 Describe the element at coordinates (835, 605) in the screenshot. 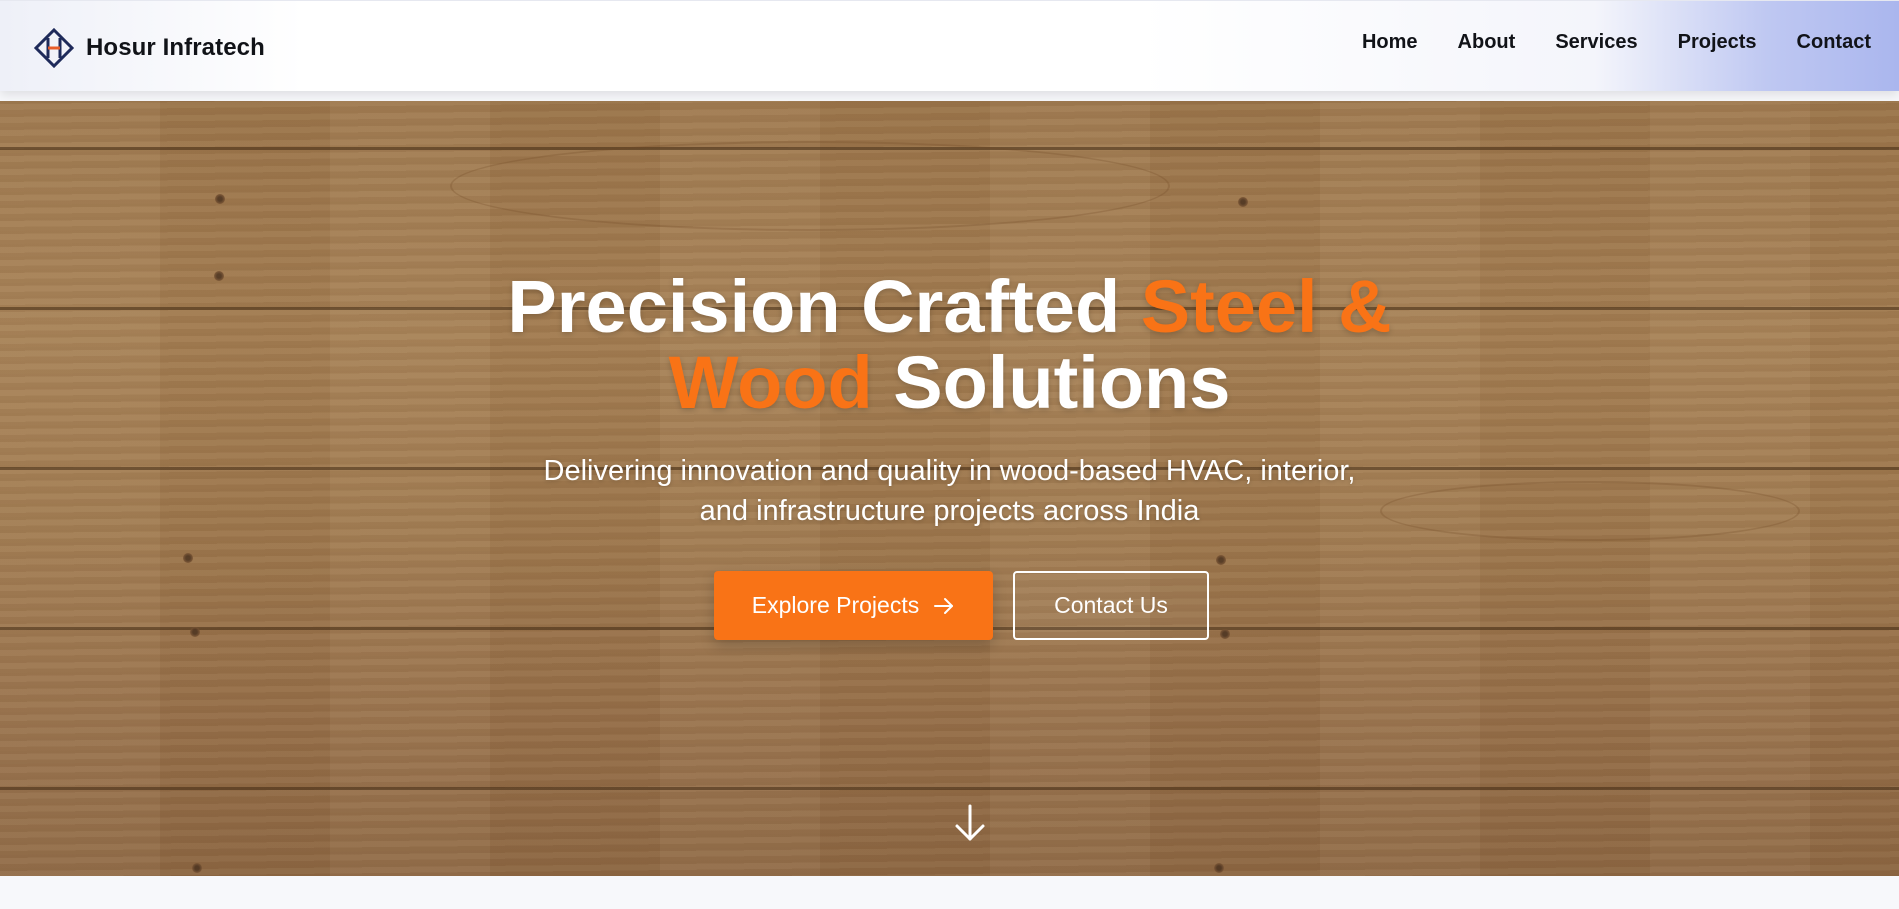

I see `explore-projects-label: Explore Projects` at that location.